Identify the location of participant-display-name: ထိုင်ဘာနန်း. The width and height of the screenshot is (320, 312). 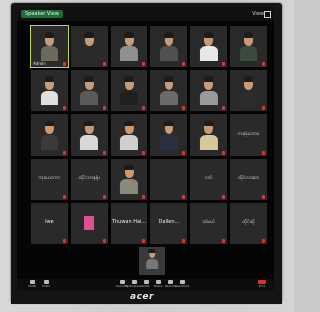
(89, 178).